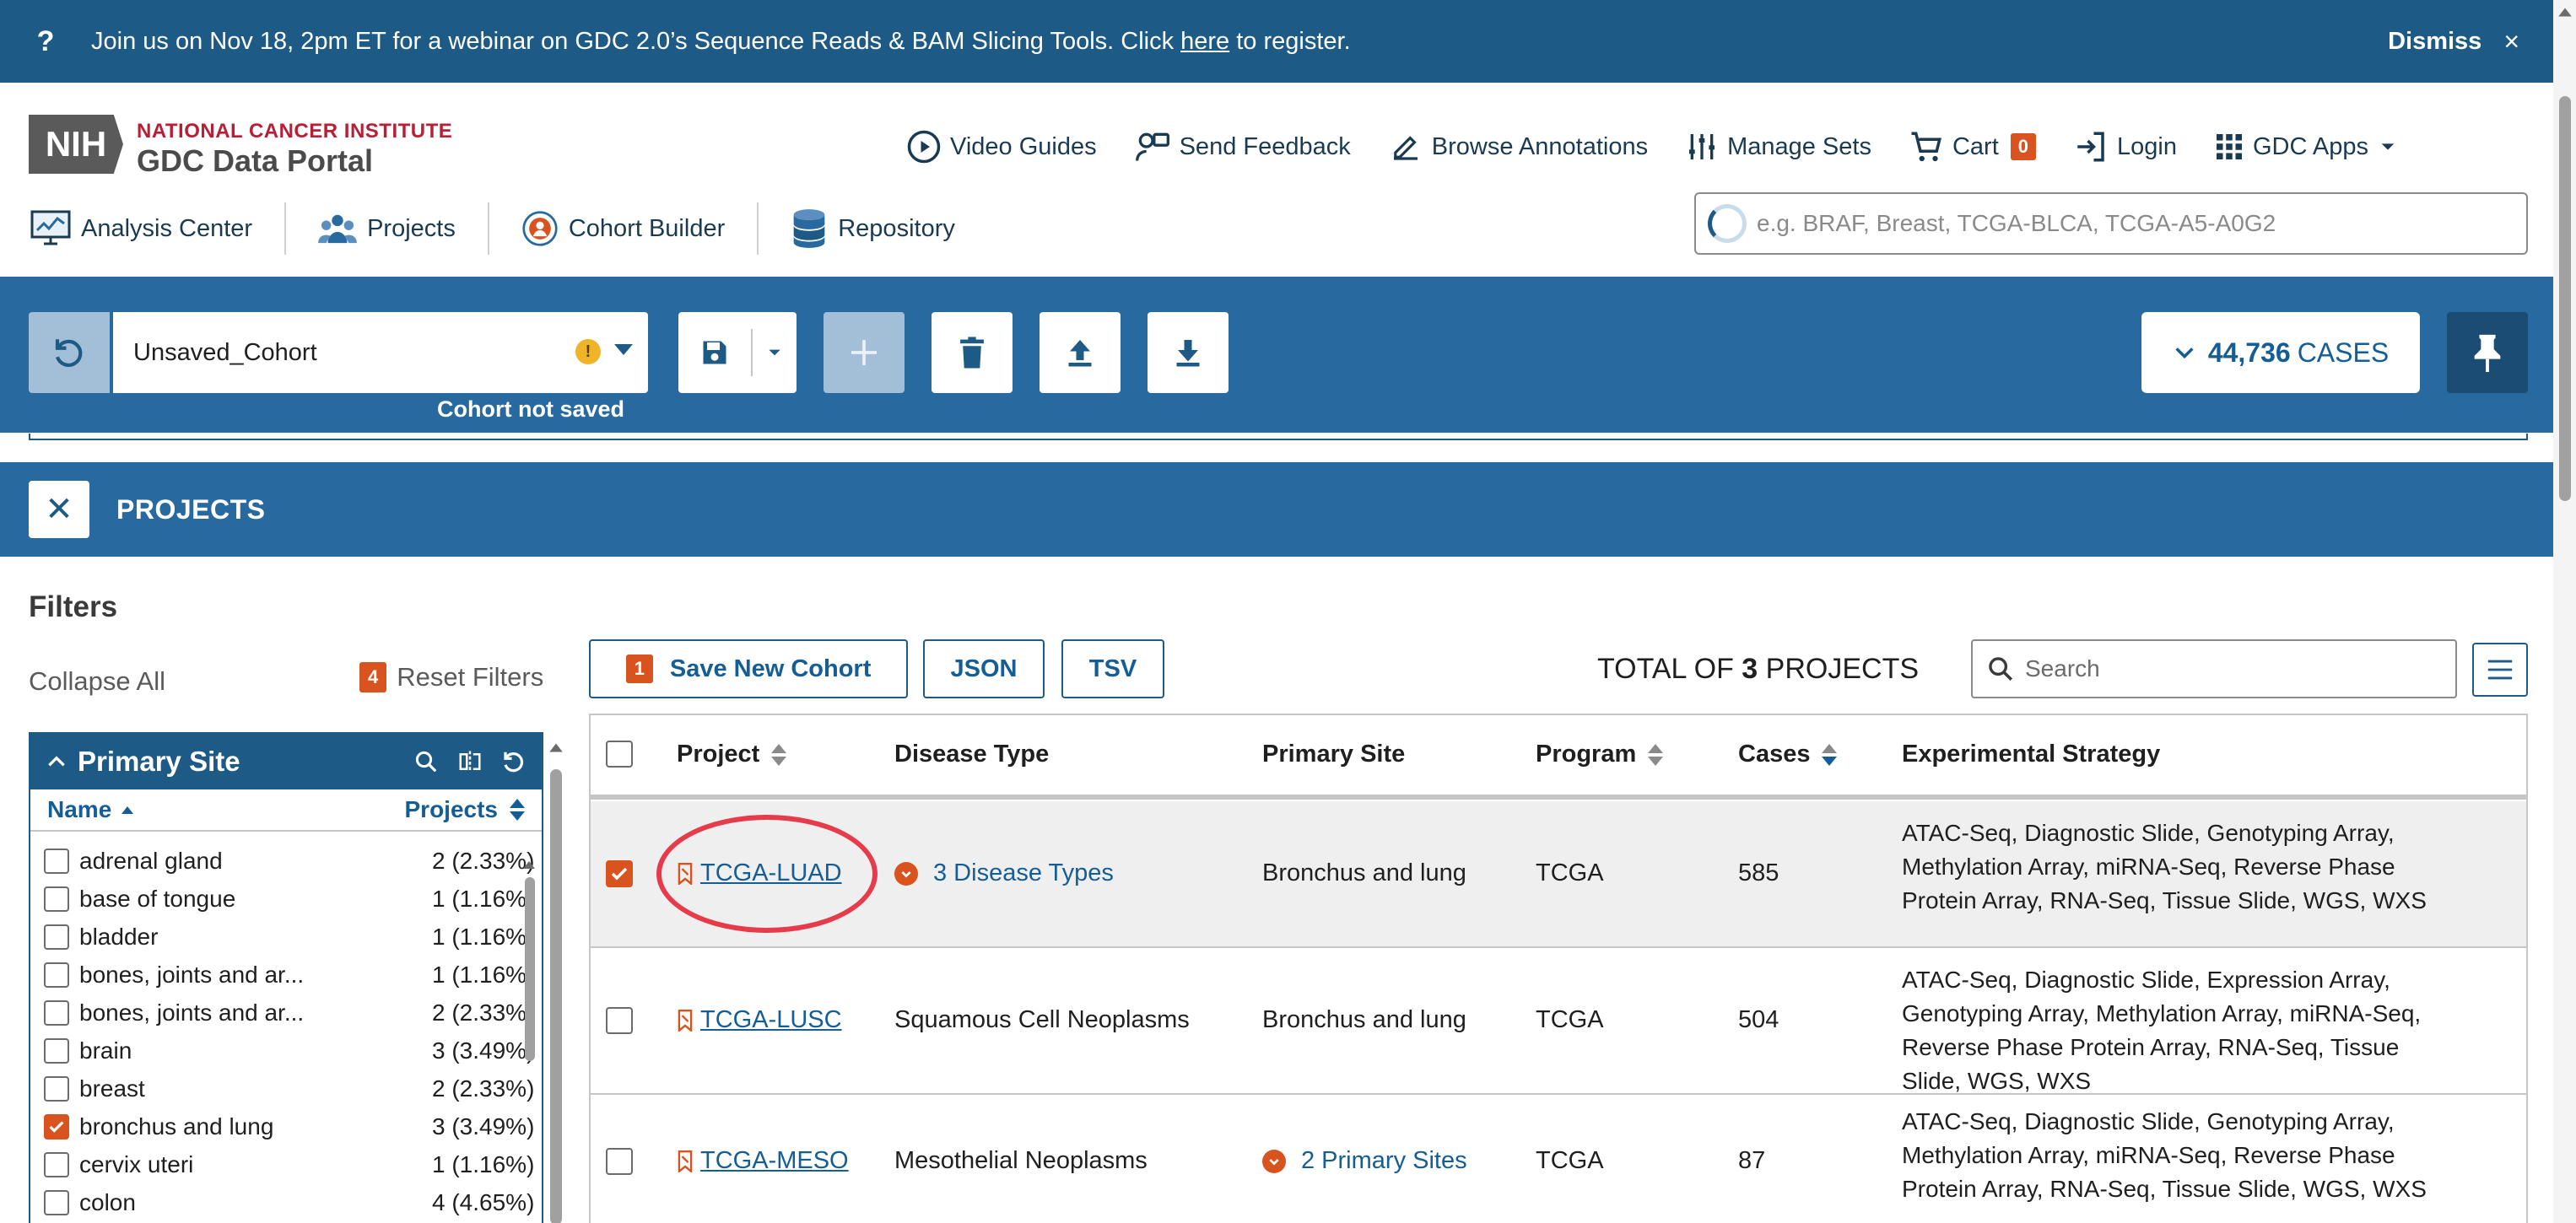 The height and width of the screenshot is (1223, 2576). I want to click on project-link: TCGA-LUSC, so click(759, 1020).